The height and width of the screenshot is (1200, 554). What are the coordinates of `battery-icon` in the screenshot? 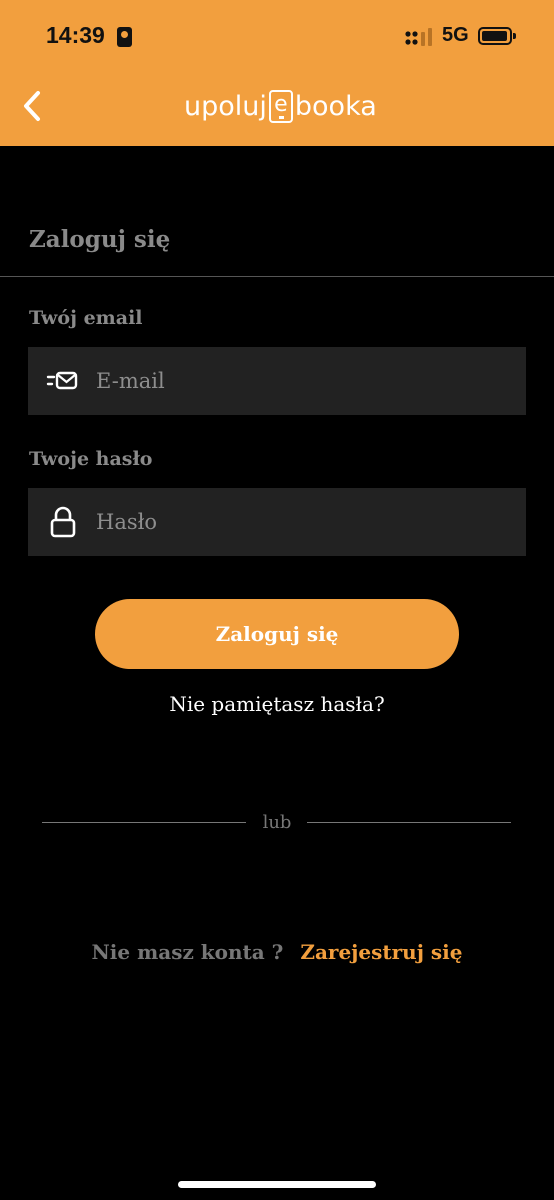 It's located at (497, 36).